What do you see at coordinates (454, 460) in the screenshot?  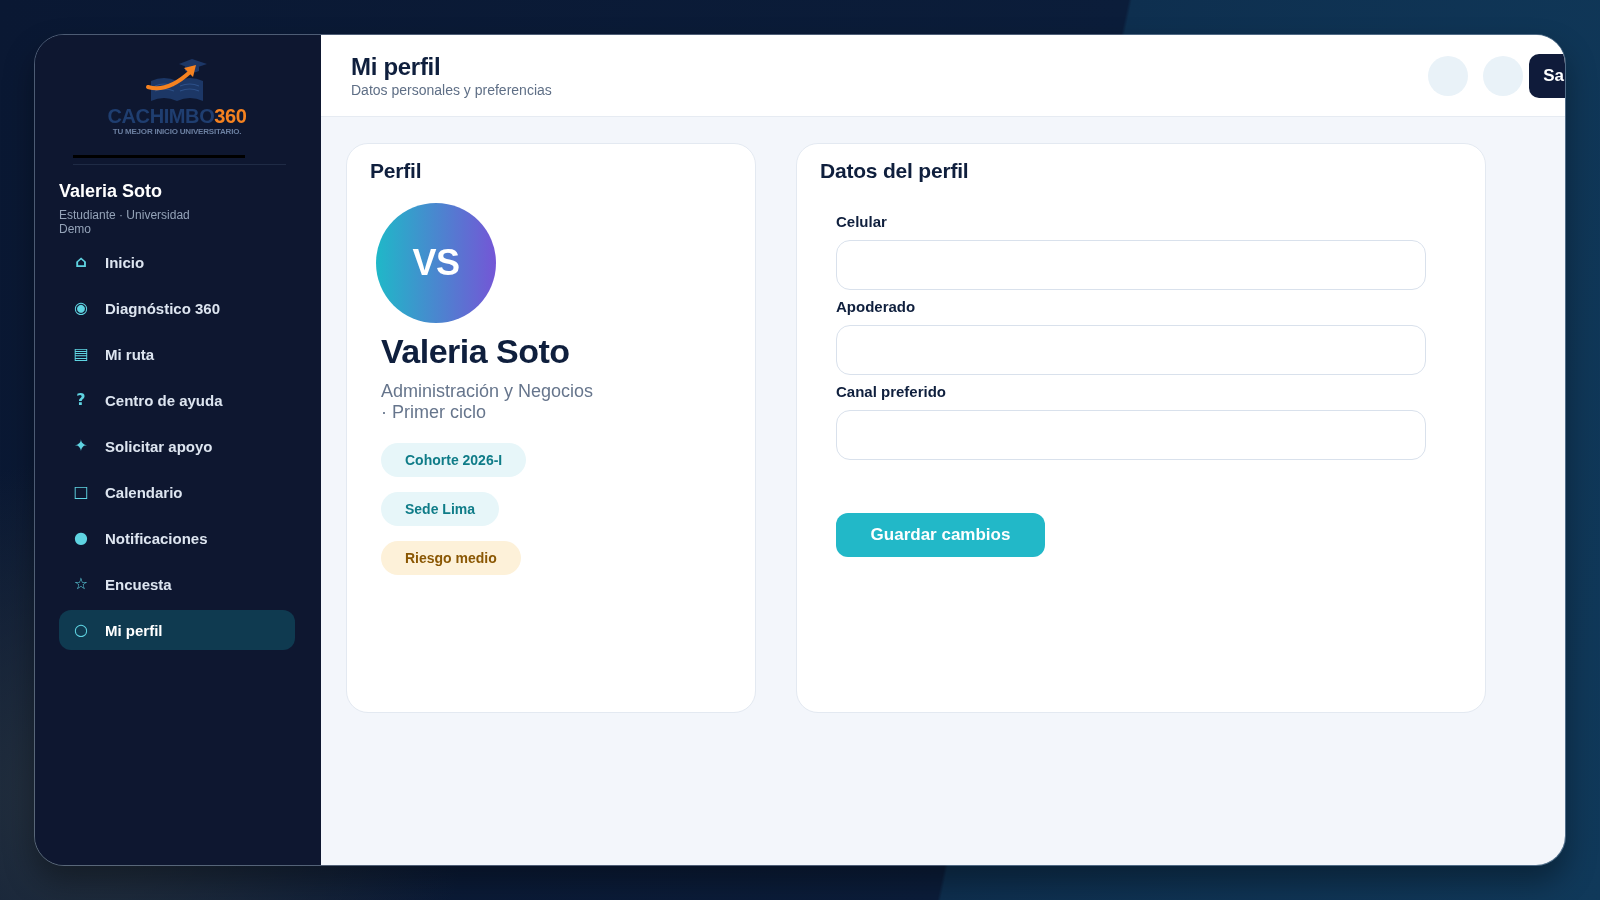 I see `profile-tag: Cohorte 2026-I` at bounding box center [454, 460].